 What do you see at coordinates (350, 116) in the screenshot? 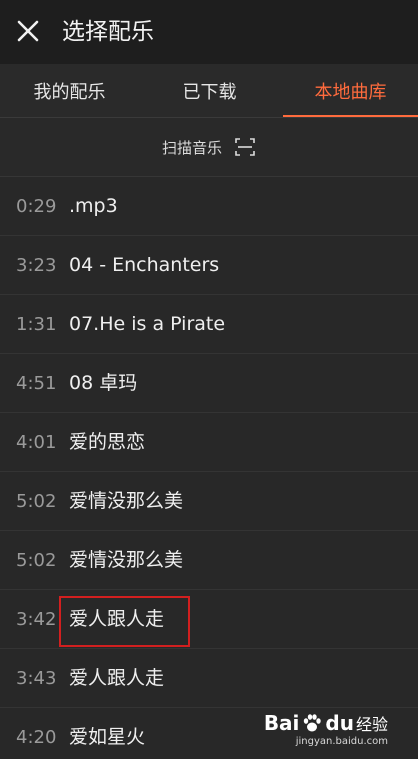
I see `active-tab-indicator` at bounding box center [350, 116].